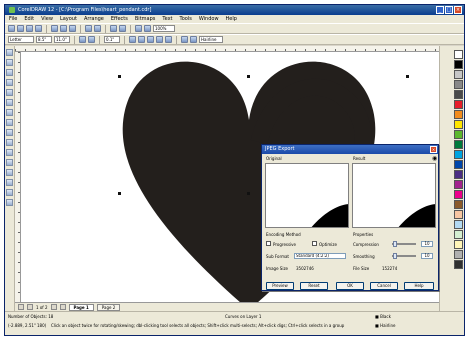 This screenshot has height=340, width=469. I want to click on menu-window: Window, so click(209, 19).